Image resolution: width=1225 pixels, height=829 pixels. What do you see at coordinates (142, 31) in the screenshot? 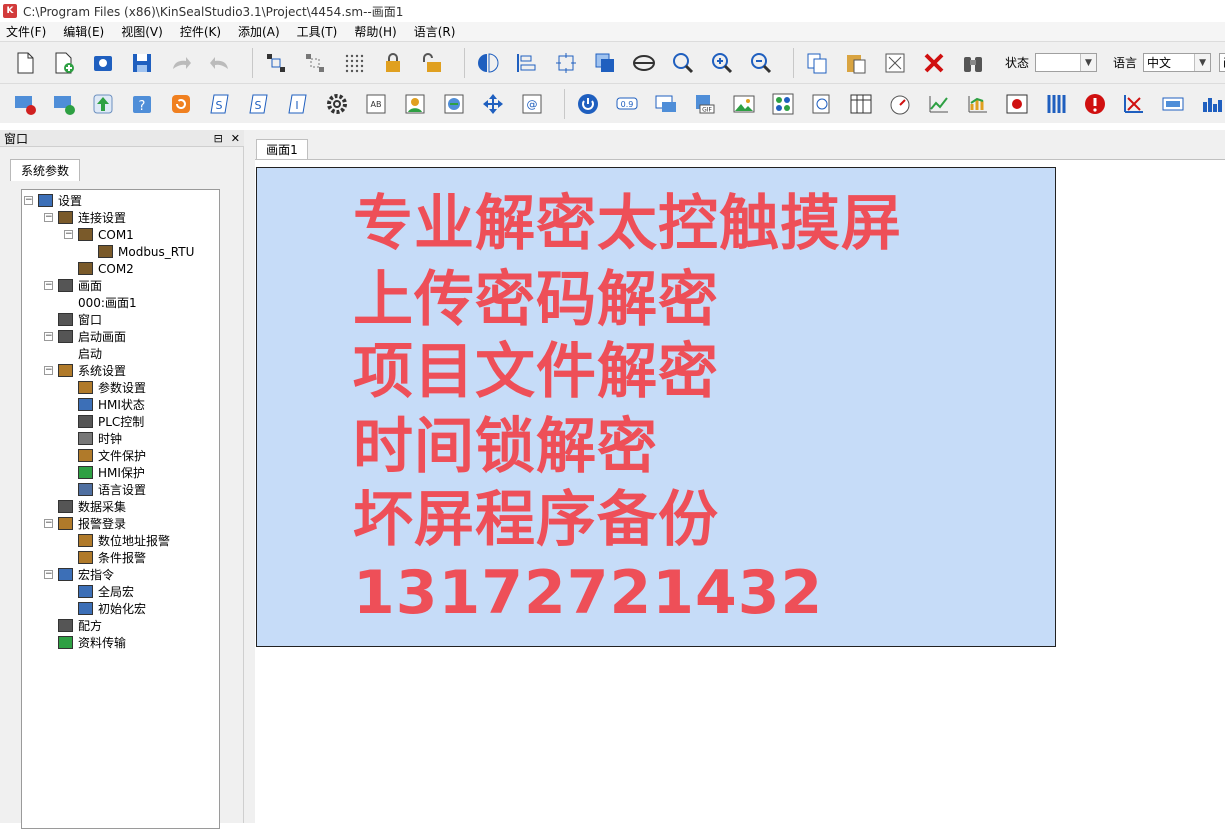
I see `menu-view: 视图(V)` at bounding box center [142, 31].